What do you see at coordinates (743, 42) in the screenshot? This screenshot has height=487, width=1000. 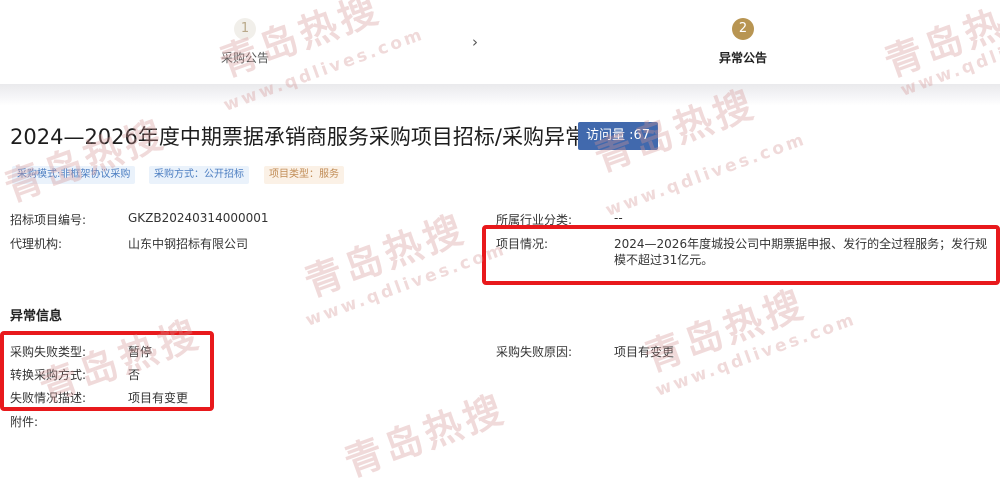 I see `step-exception-notice: 2 异常公告` at bounding box center [743, 42].